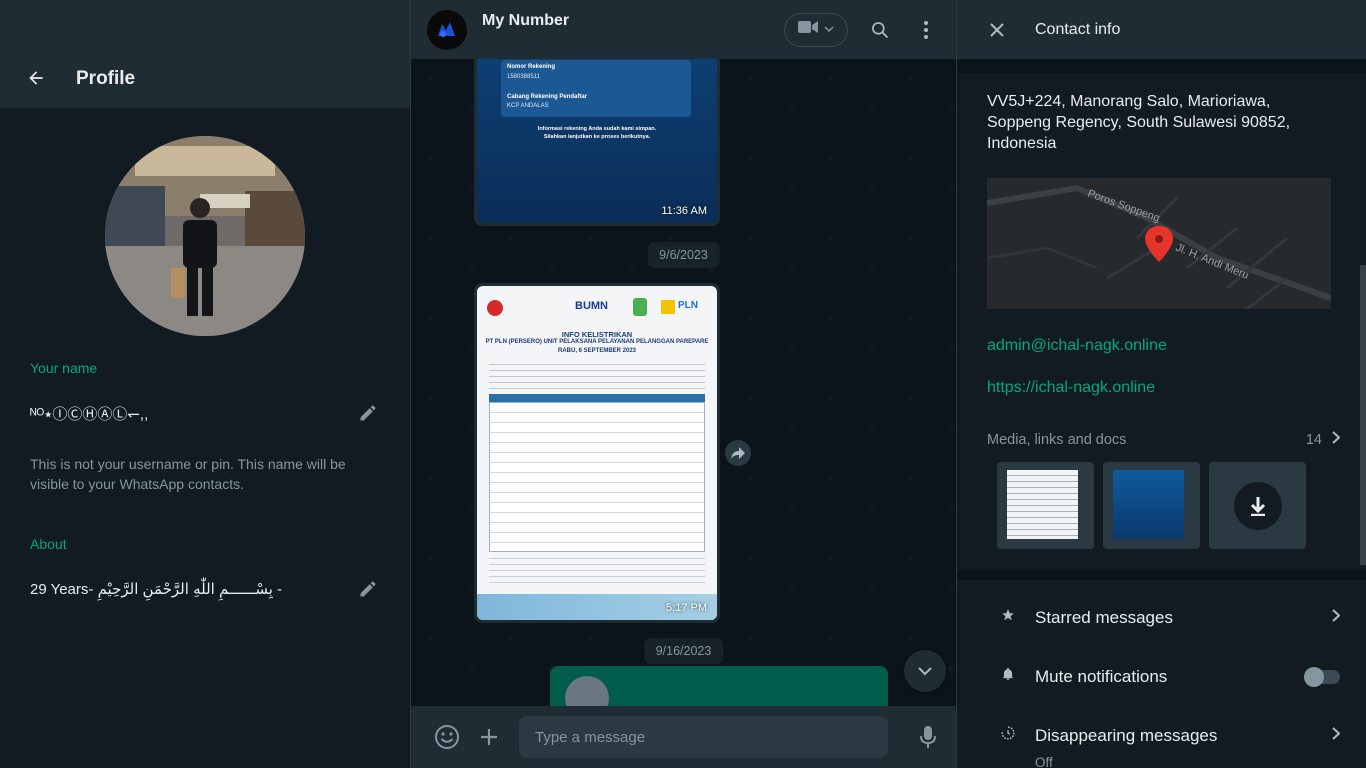 The image size is (1366, 768). What do you see at coordinates (829, 30) in the screenshot?
I see `chevron-down-icon` at bounding box center [829, 30].